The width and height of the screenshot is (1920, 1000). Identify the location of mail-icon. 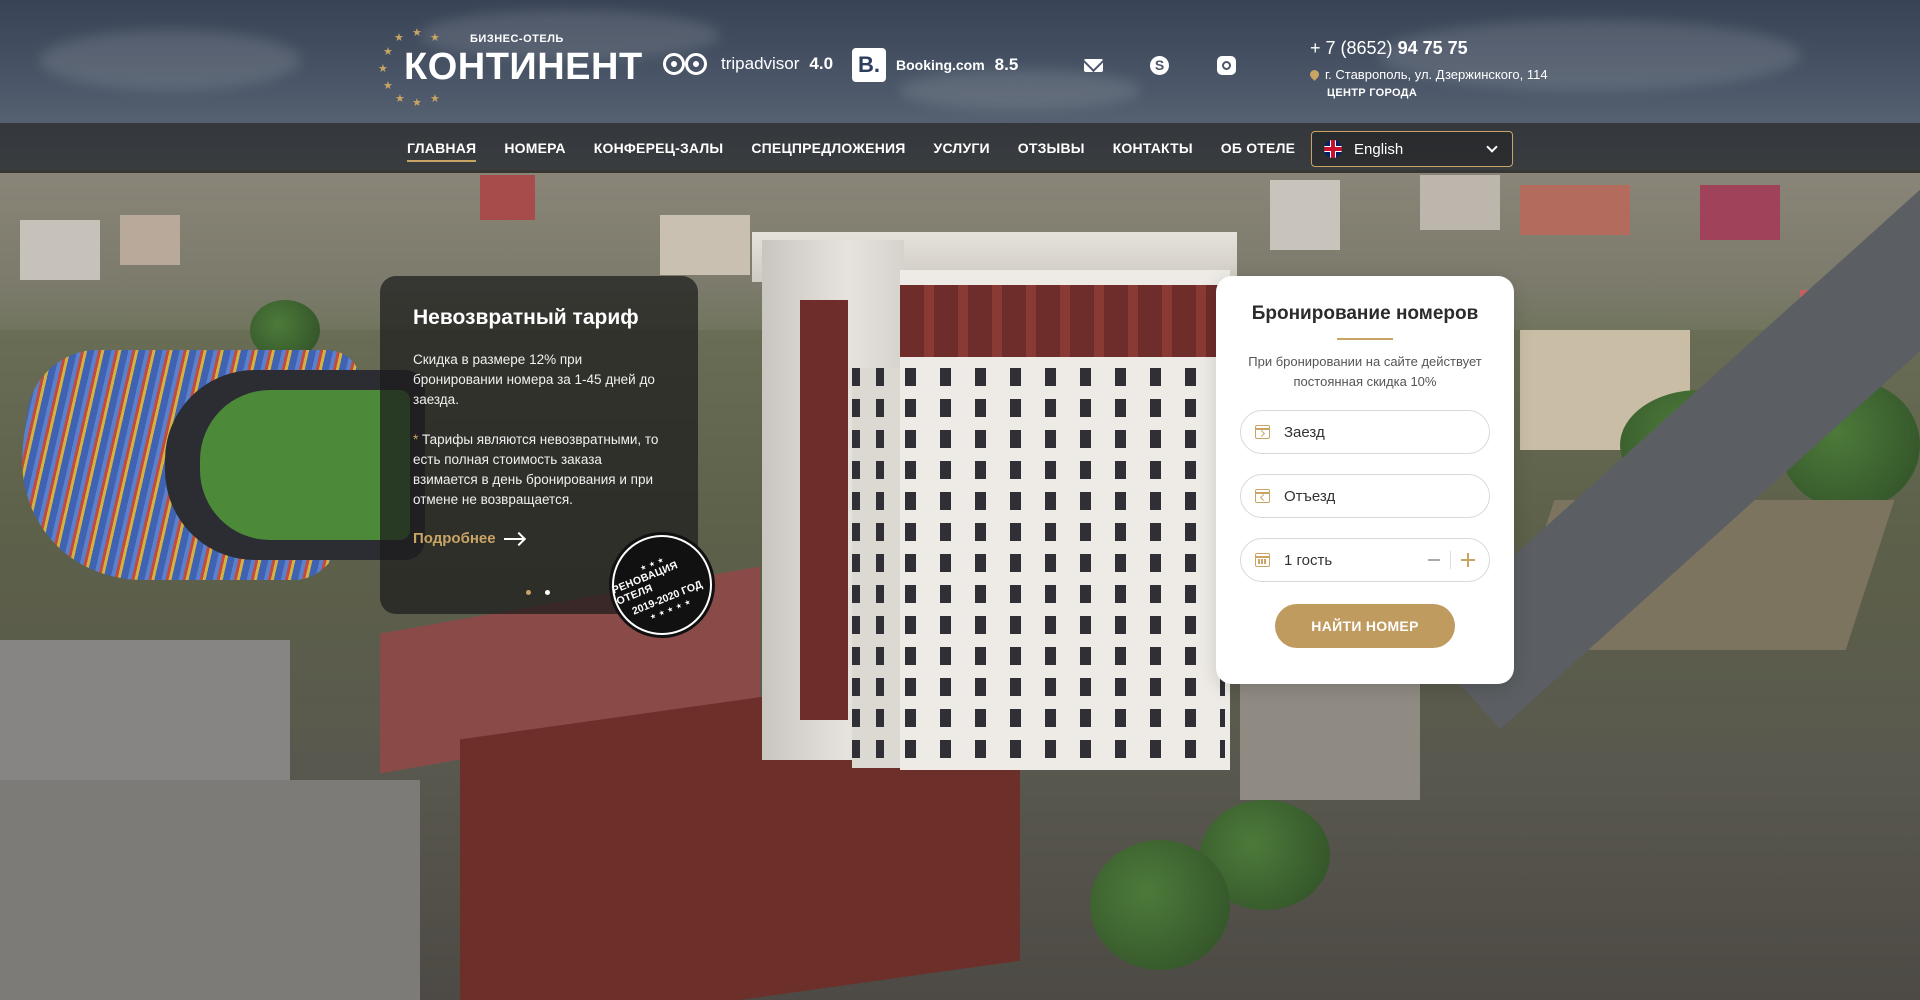
(1094, 66).